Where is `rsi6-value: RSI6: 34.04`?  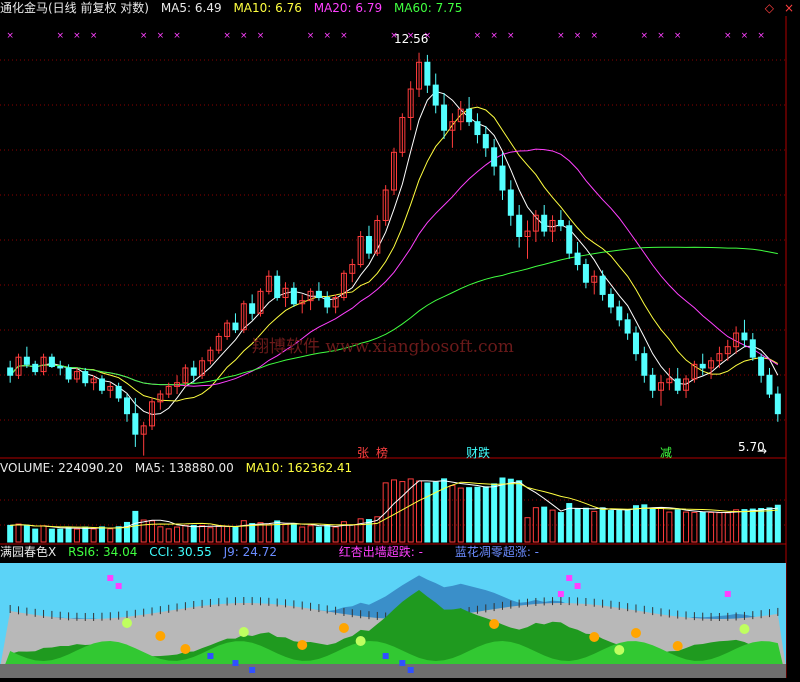 rsi6-value: RSI6: 34.04 is located at coordinates (103, 552).